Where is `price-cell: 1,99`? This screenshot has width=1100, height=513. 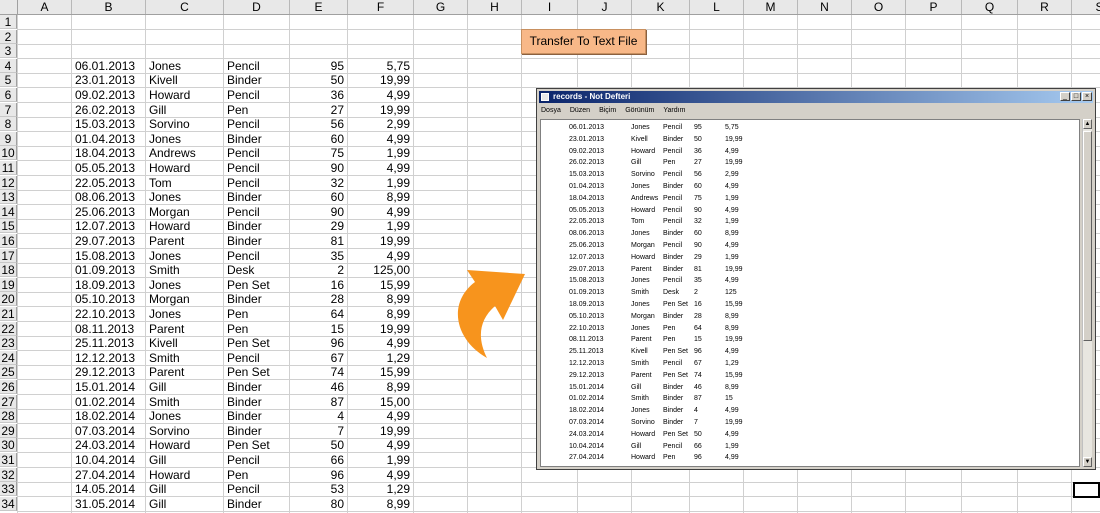
price-cell: 1,99 is located at coordinates (380, 460).